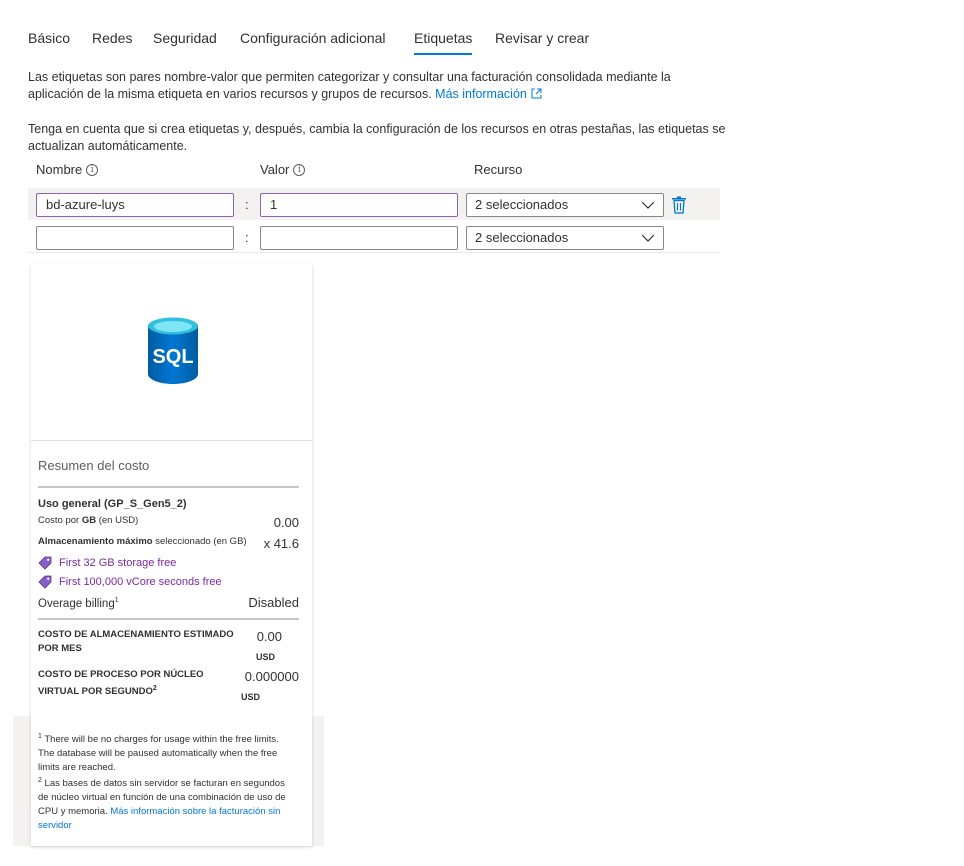  What do you see at coordinates (359, 238) in the screenshot?
I see `tag-value-input` at bounding box center [359, 238].